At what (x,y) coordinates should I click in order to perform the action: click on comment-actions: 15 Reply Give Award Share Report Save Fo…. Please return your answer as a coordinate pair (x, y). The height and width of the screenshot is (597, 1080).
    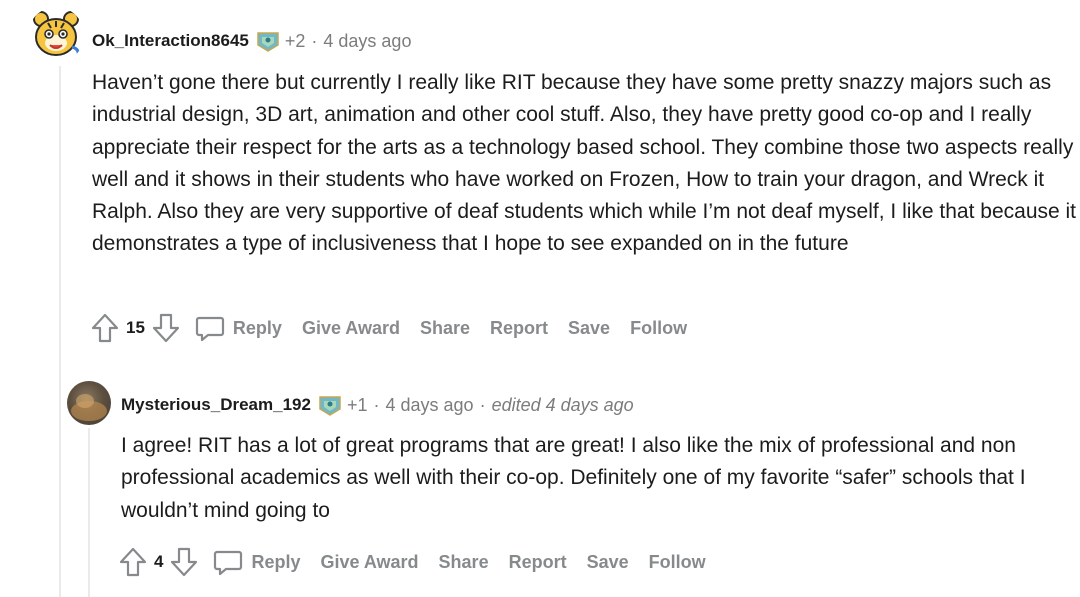
    Looking at the image, I should click on (398, 328).